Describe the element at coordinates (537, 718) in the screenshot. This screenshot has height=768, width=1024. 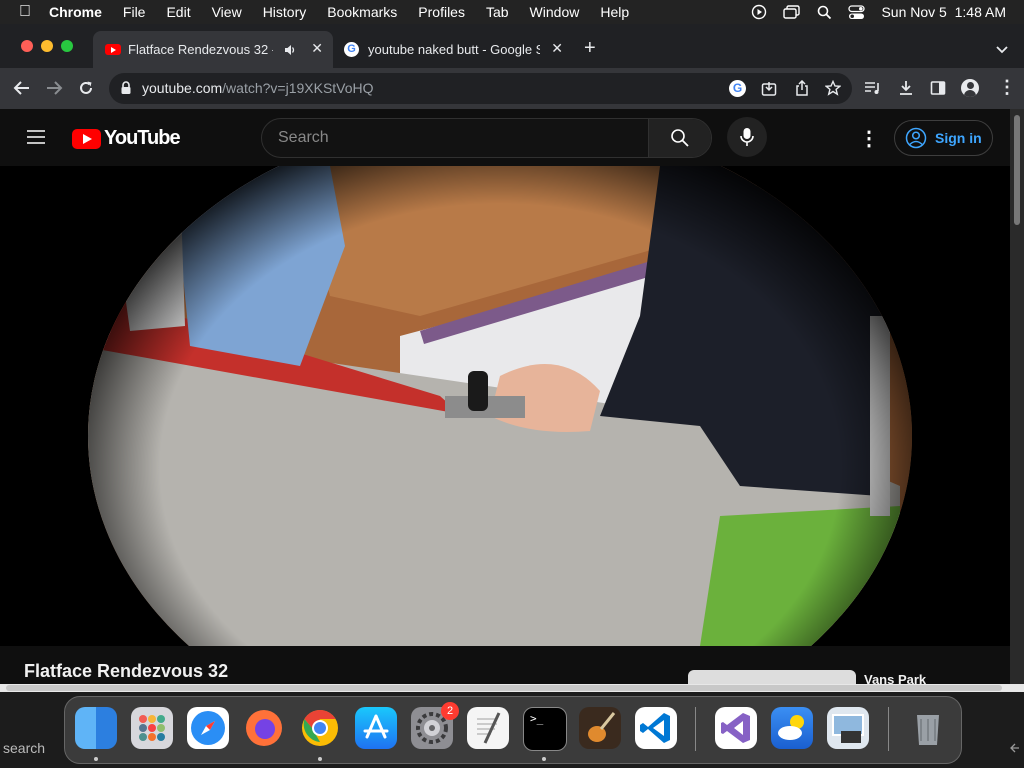
I see `terminal-prompt-icon: >_` at that location.